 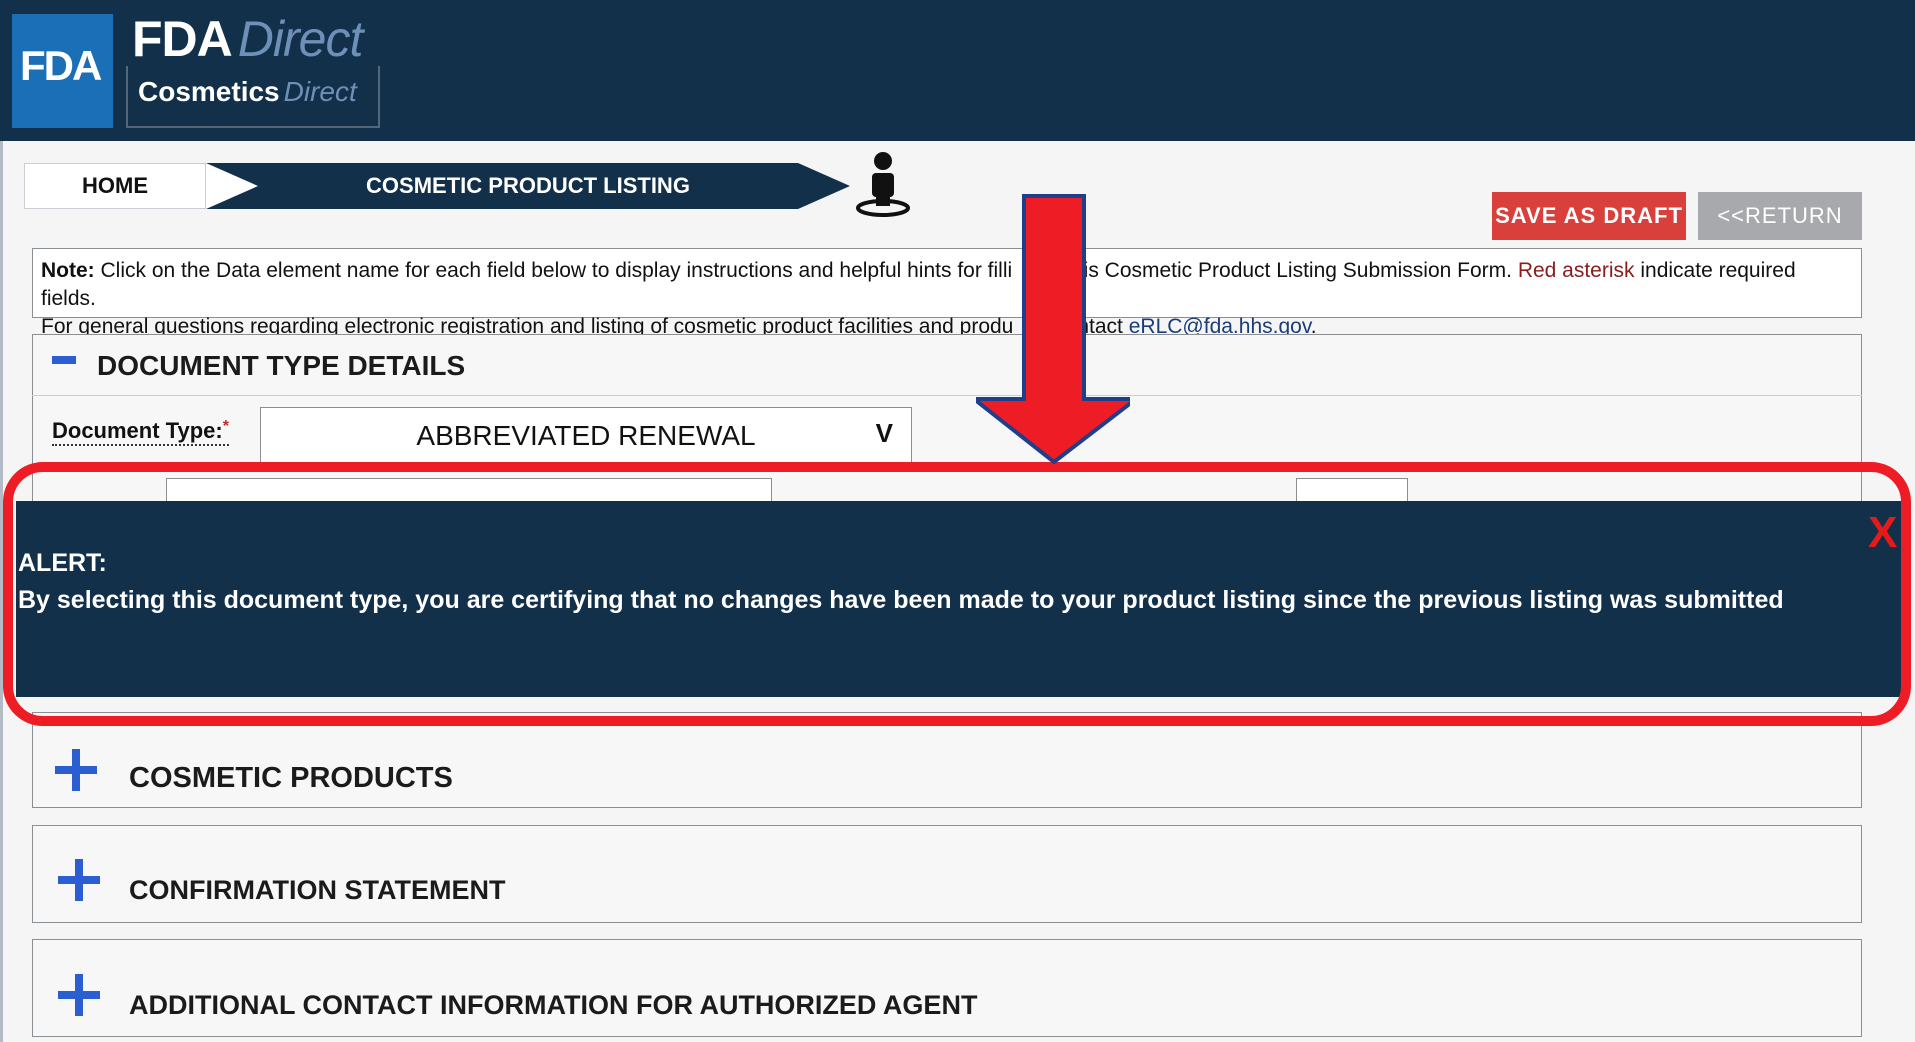 What do you see at coordinates (61, 65) in the screenshot?
I see `fda-logo-text: FDA` at bounding box center [61, 65].